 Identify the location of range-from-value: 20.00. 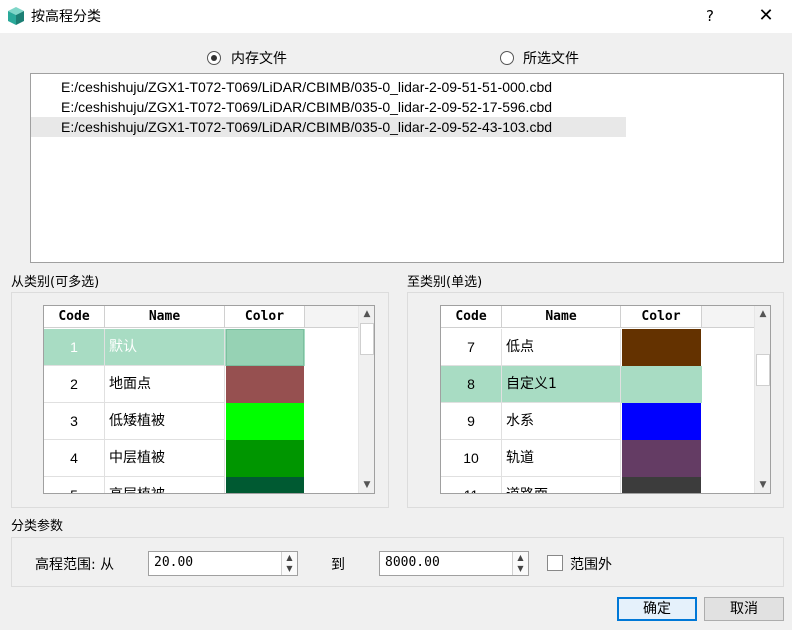
(173, 562).